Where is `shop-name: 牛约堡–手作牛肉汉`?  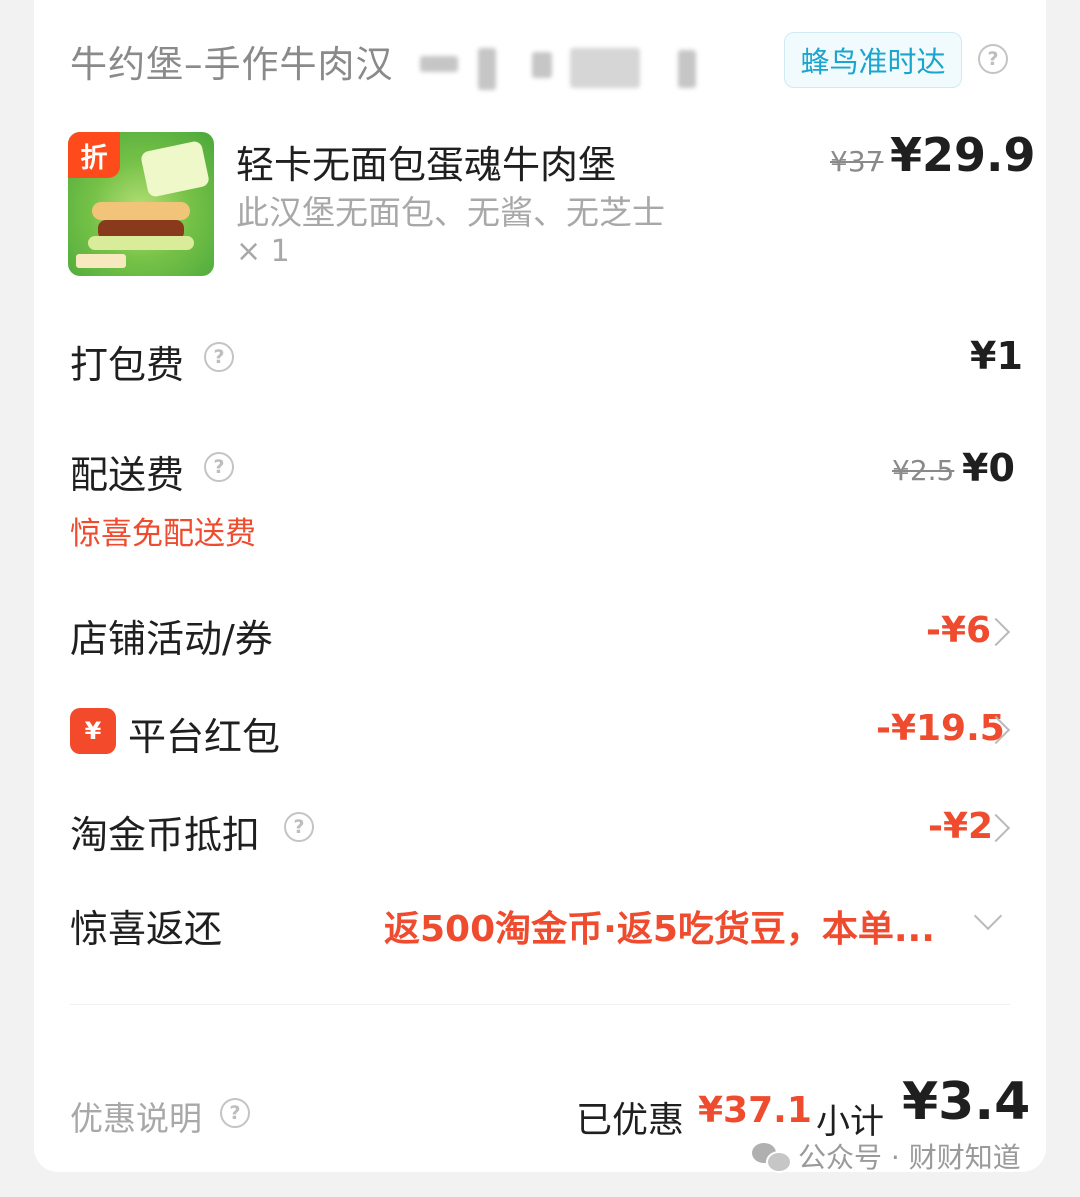 shop-name: 牛约堡–手作牛肉汉 is located at coordinates (232, 61).